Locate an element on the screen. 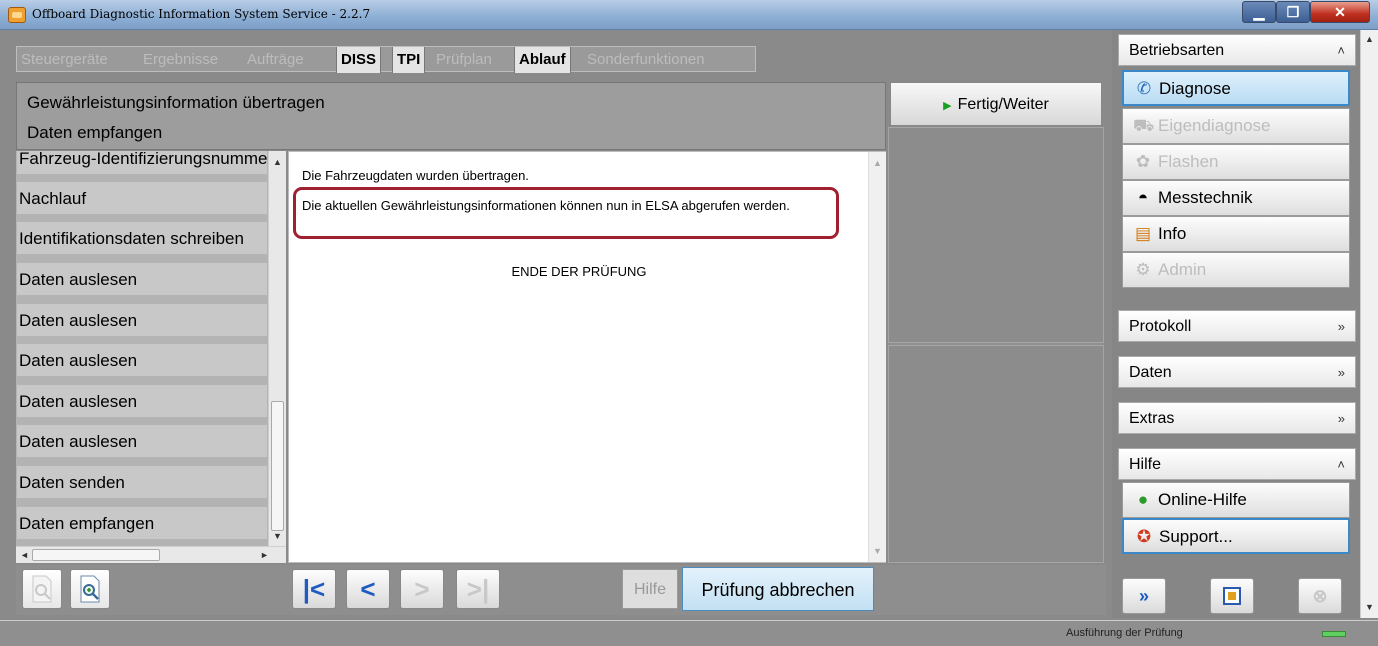 The image size is (1378, 646). step-list-horizontal-scrollbar: ◄ ► is located at coordinates (151, 554).